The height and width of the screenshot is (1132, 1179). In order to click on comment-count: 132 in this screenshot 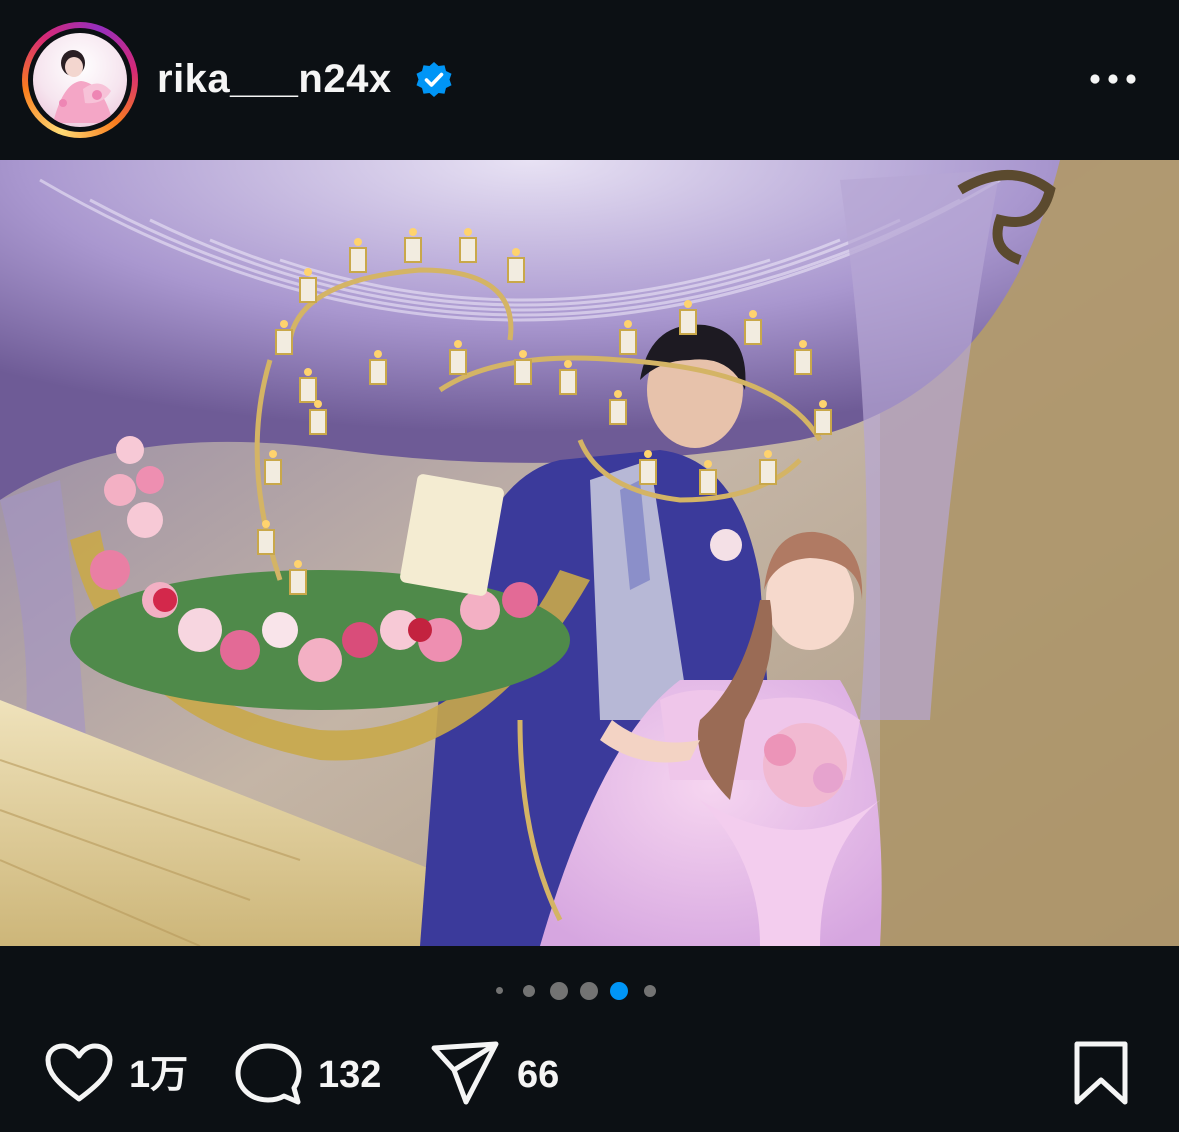, I will do `click(349, 1075)`.